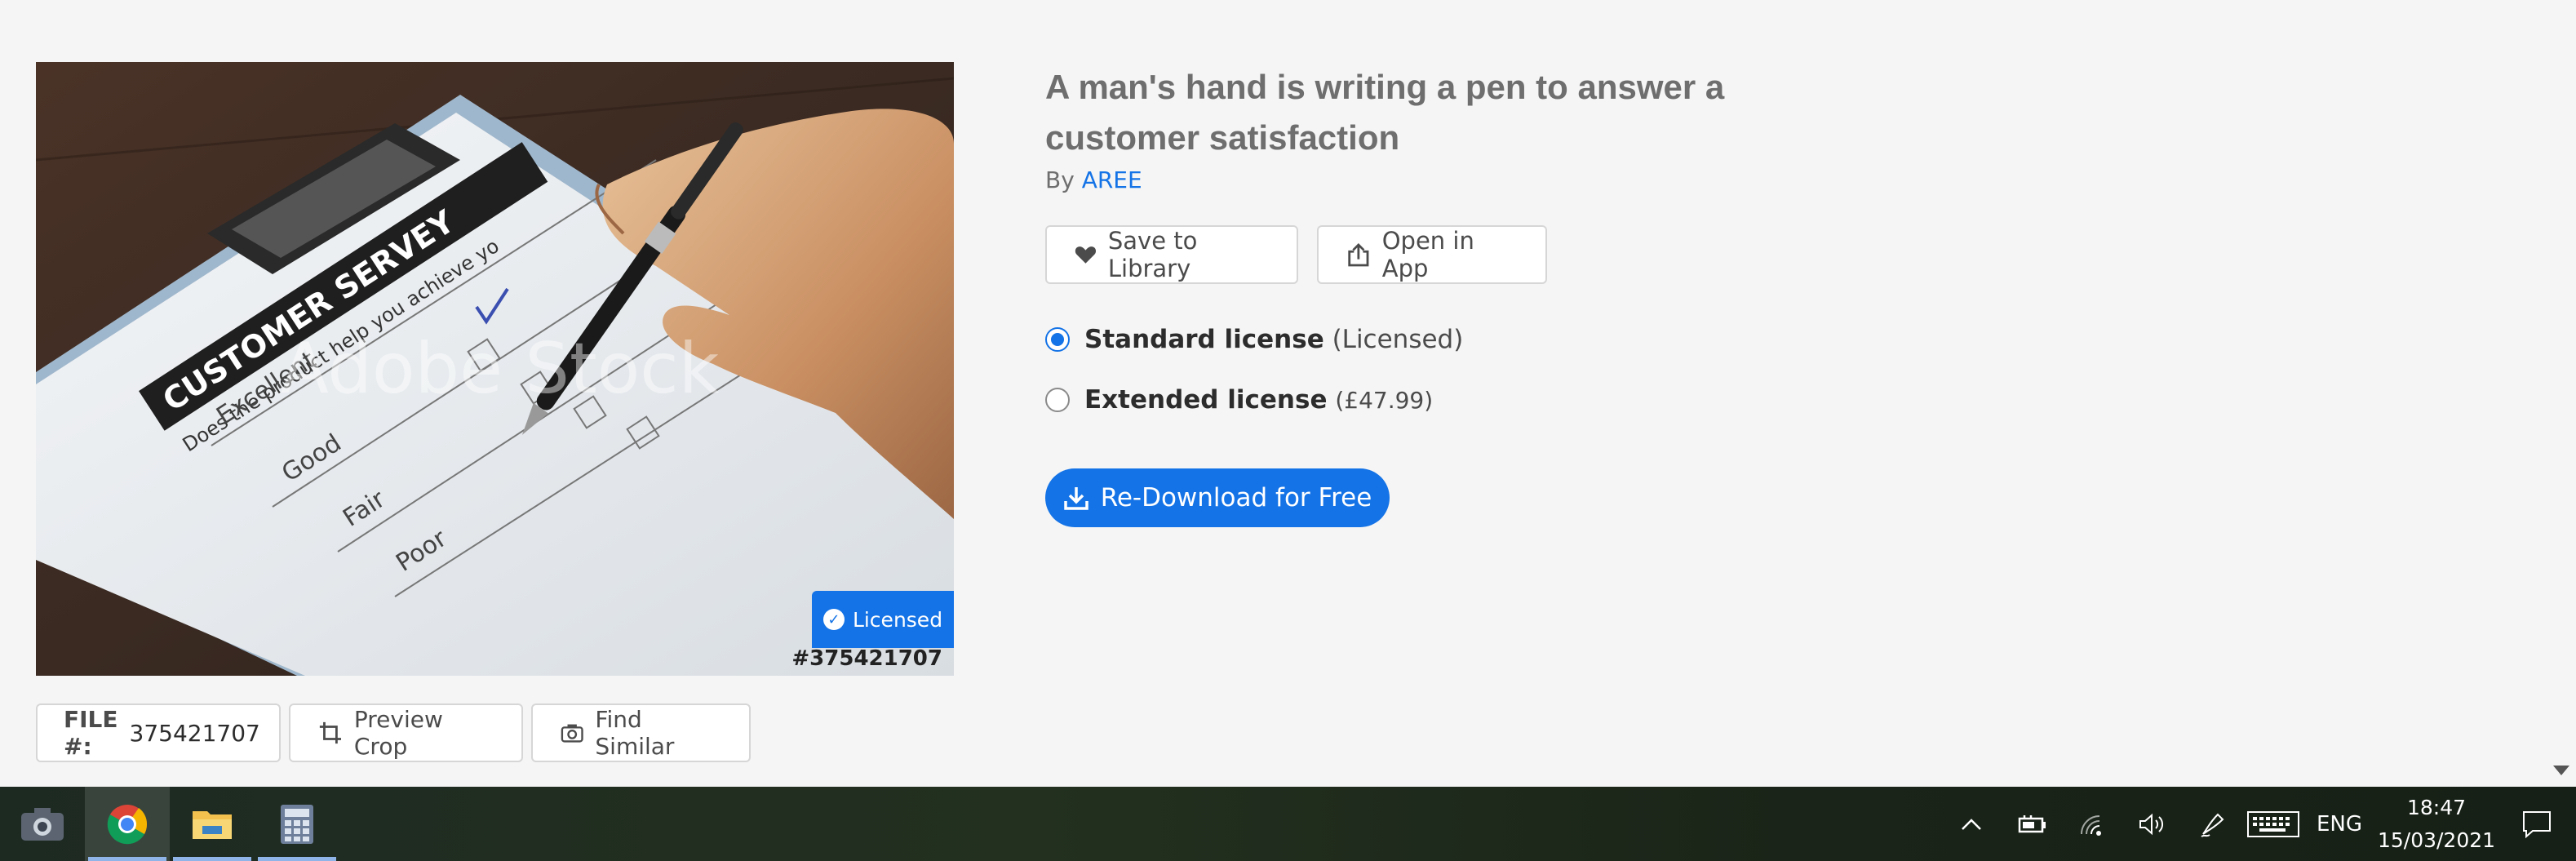 This screenshot has width=2576, height=861. I want to click on notification-icon, so click(2537, 824).